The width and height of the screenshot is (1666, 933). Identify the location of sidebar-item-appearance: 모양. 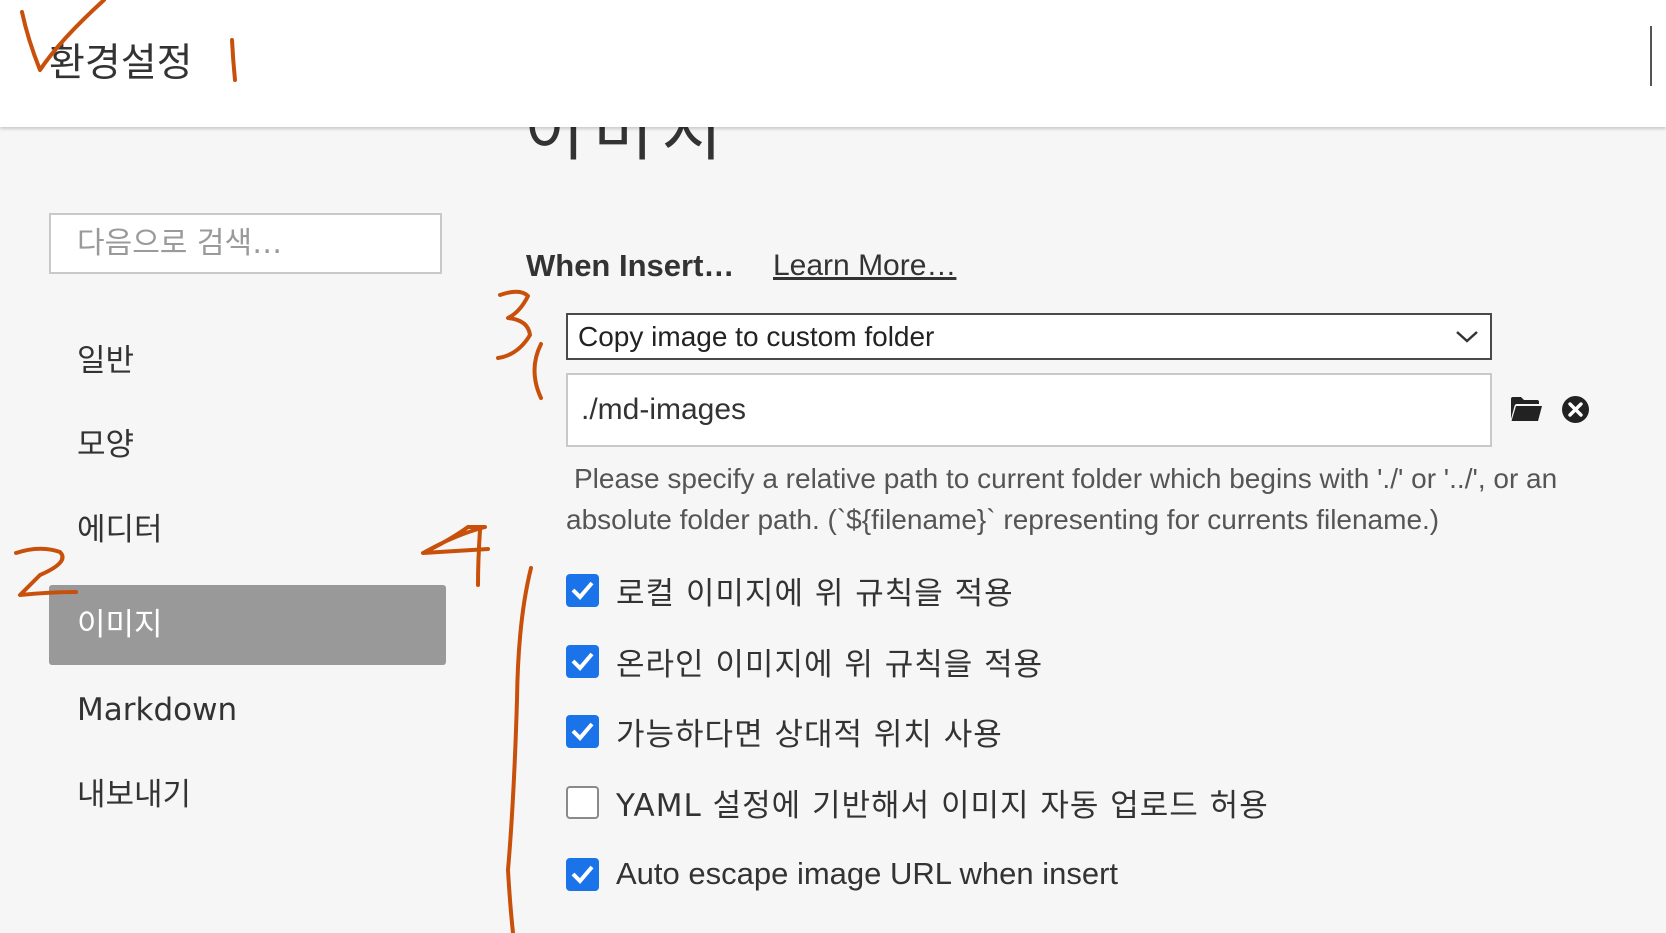
(247, 445).